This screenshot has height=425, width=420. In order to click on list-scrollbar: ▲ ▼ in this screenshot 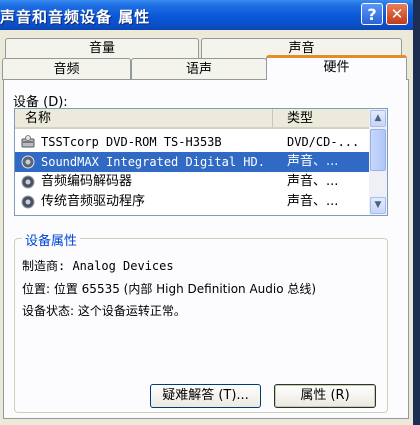, I will do `click(378, 162)`.